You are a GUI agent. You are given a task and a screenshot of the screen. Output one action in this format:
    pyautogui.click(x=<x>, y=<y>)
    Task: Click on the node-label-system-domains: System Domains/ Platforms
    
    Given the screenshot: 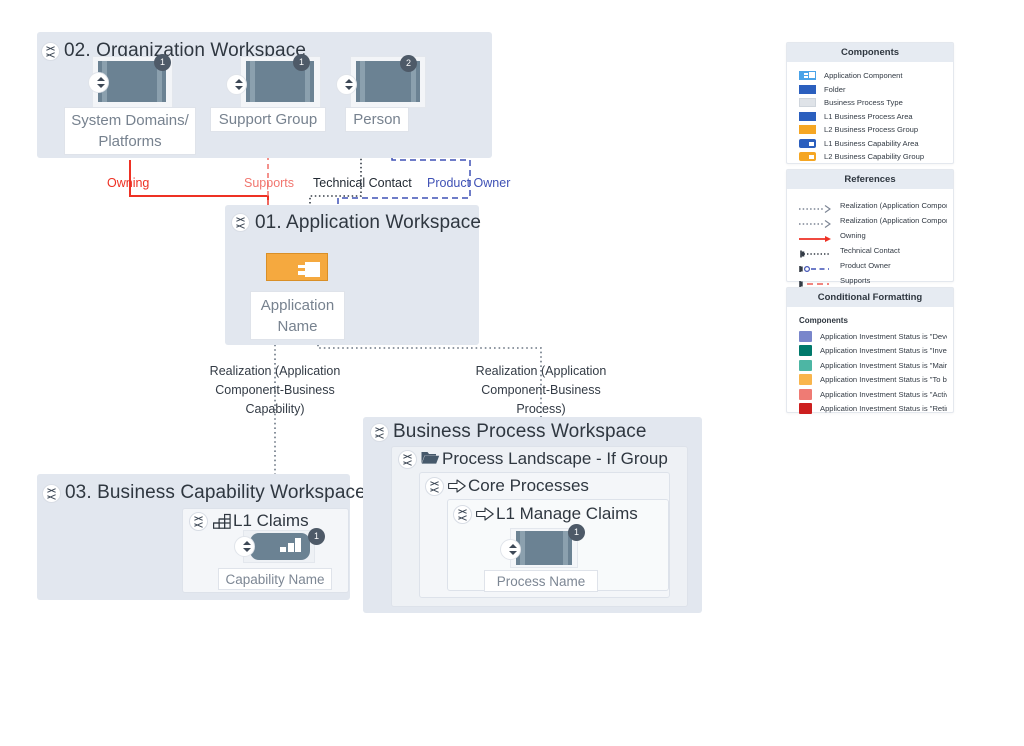 What is the action you would take?
    pyautogui.click(x=130, y=131)
    